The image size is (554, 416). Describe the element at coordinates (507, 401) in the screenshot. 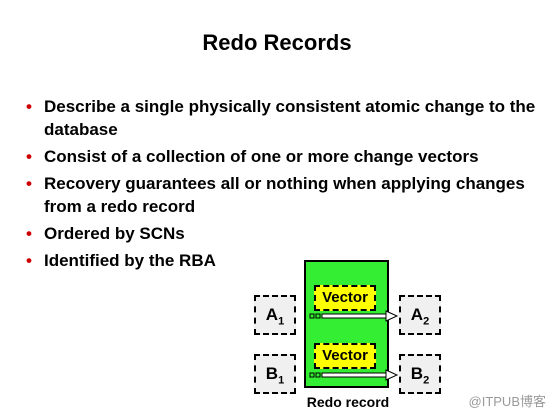

I see `watermark: @ITPUB博客` at that location.